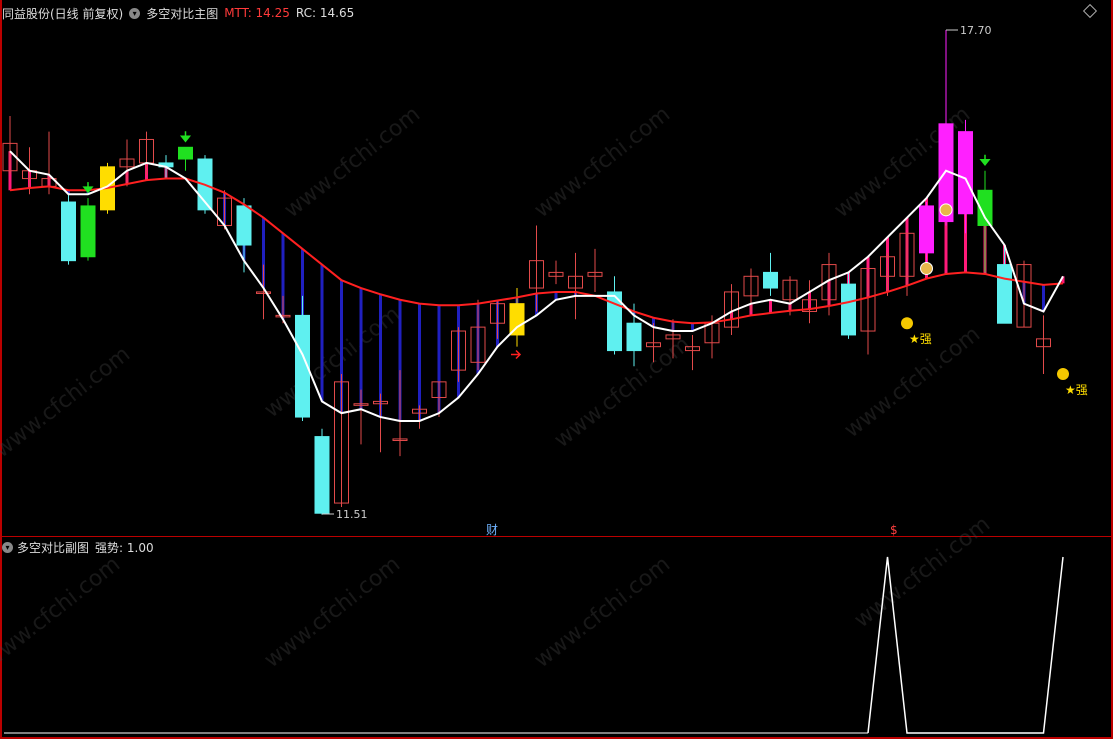 The width and height of the screenshot is (1113, 739). Describe the element at coordinates (516, 354) in the screenshot. I see `red-arrow-icon` at that location.